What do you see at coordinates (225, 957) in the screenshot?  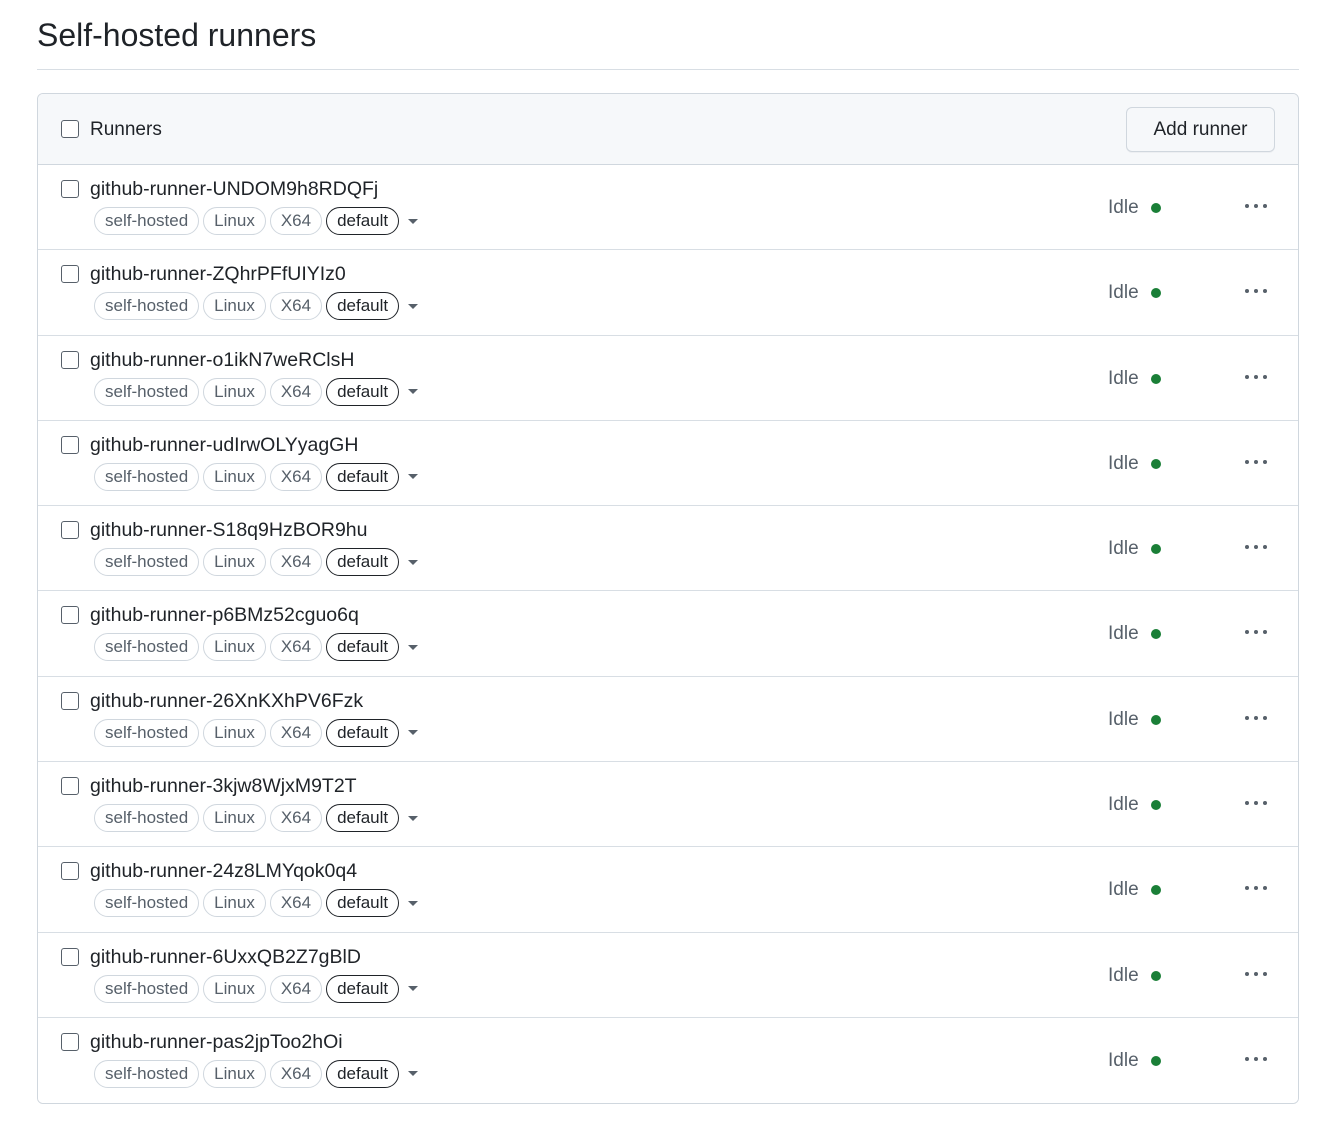 I see `runner-name: github-runner-6UxxQB2Z7gBlD` at bounding box center [225, 957].